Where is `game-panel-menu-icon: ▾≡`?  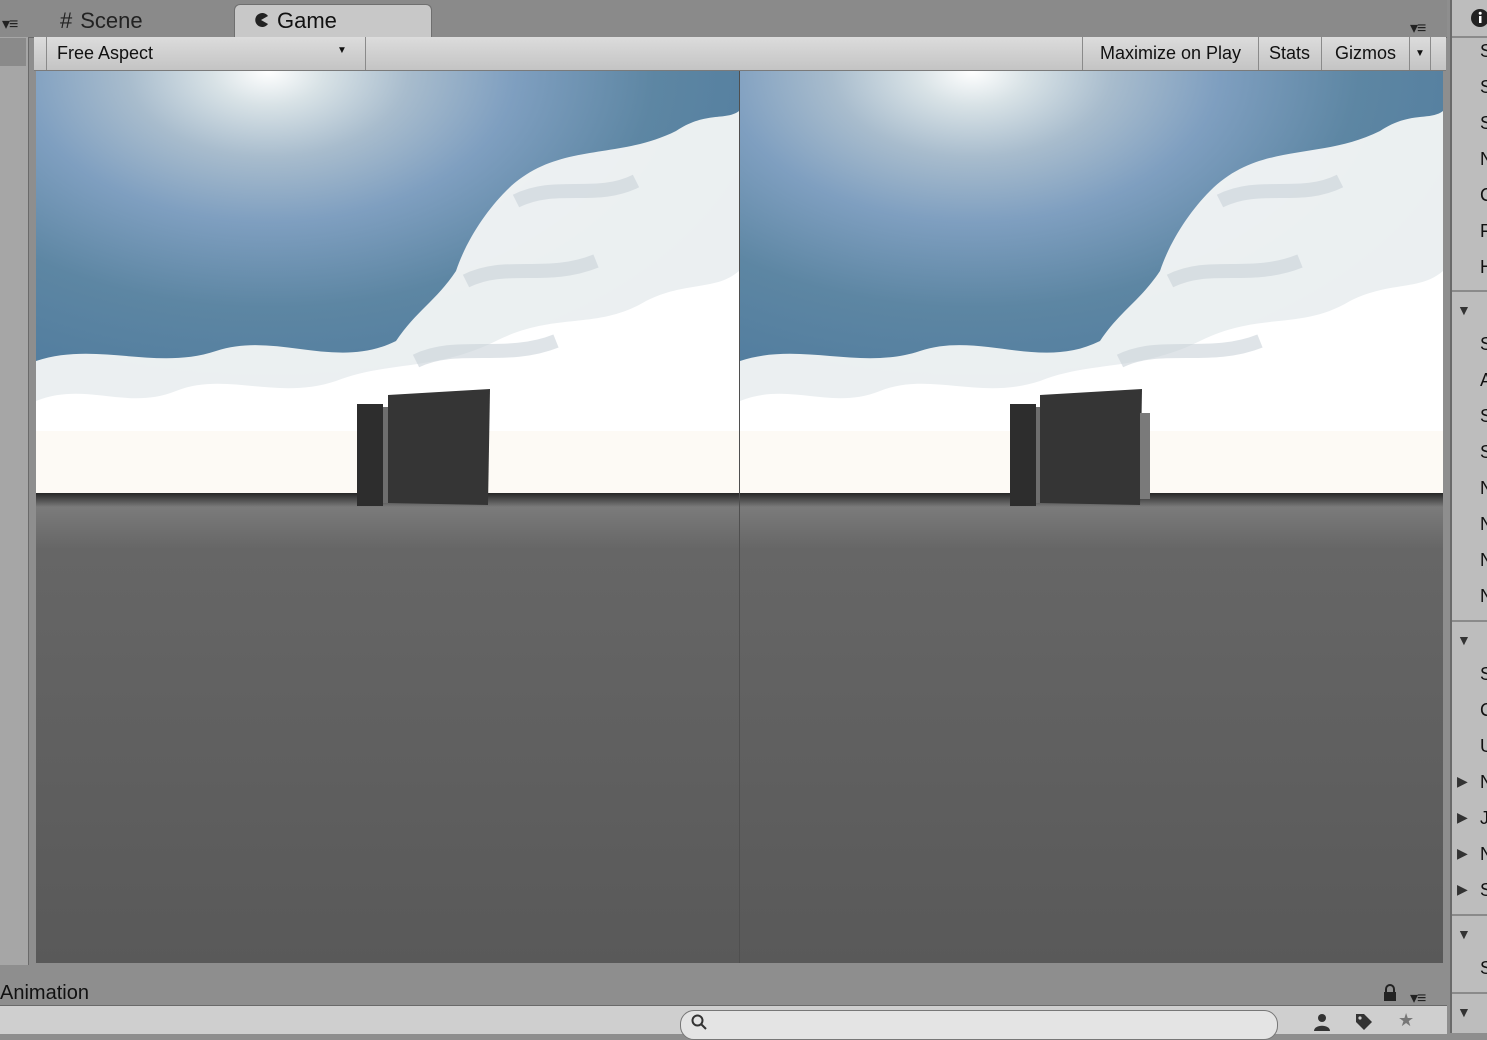
game-panel-menu-icon: ▾≡ is located at coordinates (1418, 28).